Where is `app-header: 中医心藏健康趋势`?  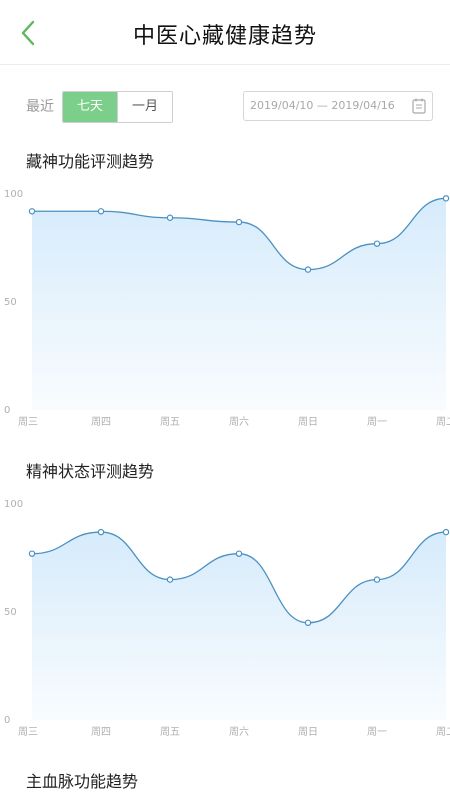
app-header: 中医心藏健康趋势 is located at coordinates (225, 32).